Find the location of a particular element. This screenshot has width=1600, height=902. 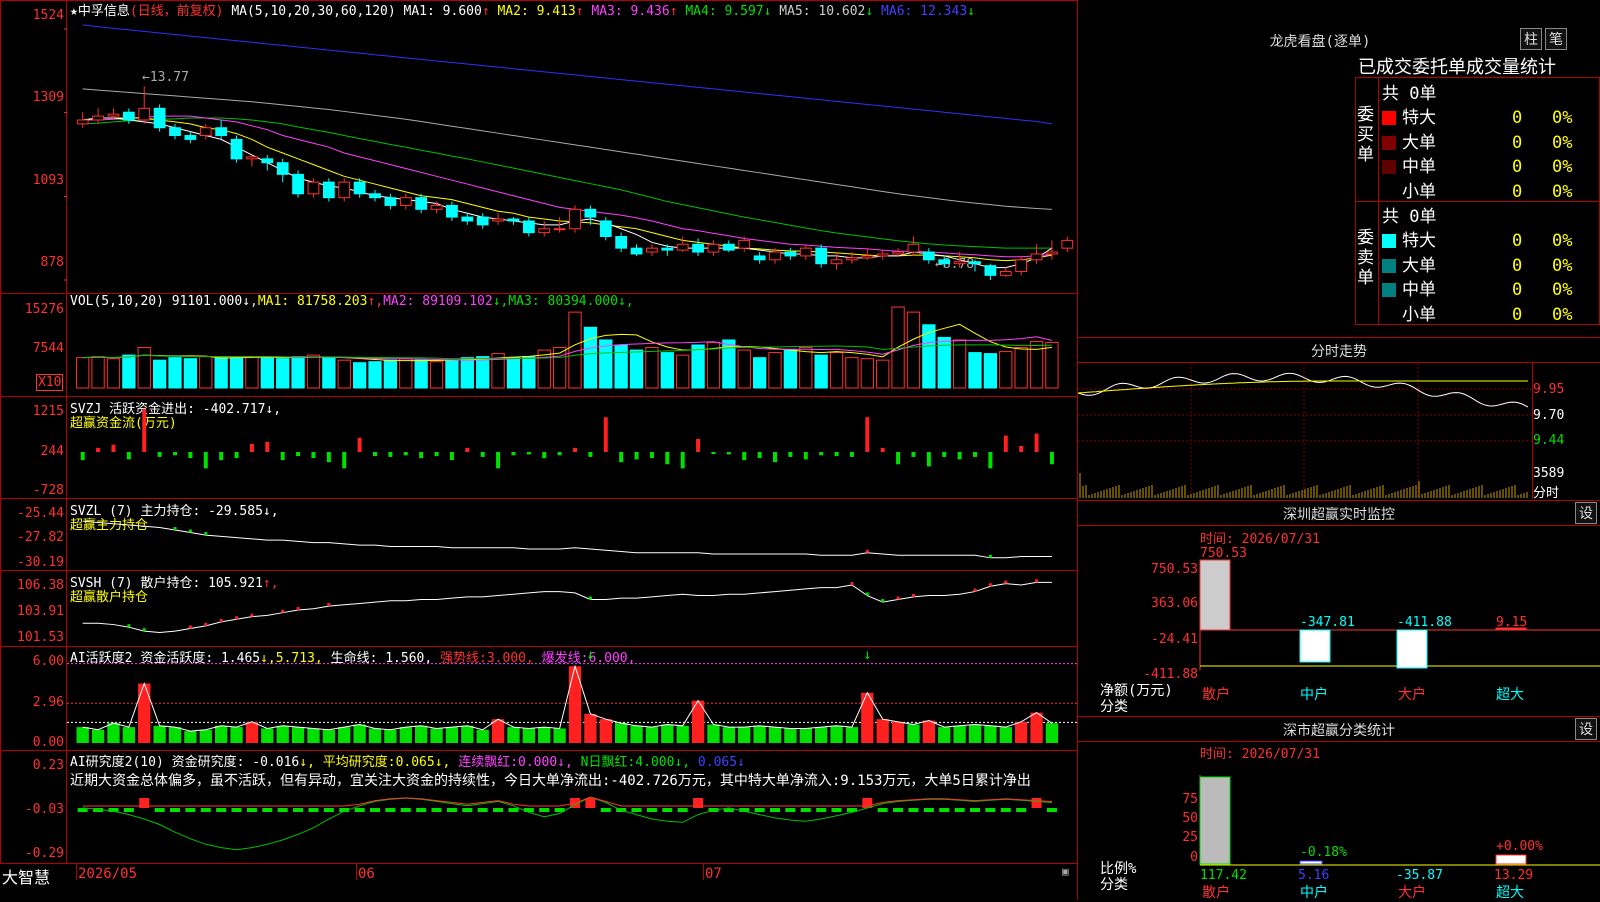

svzl-axis-2: -30.19 is located at coordinates (40, 562).